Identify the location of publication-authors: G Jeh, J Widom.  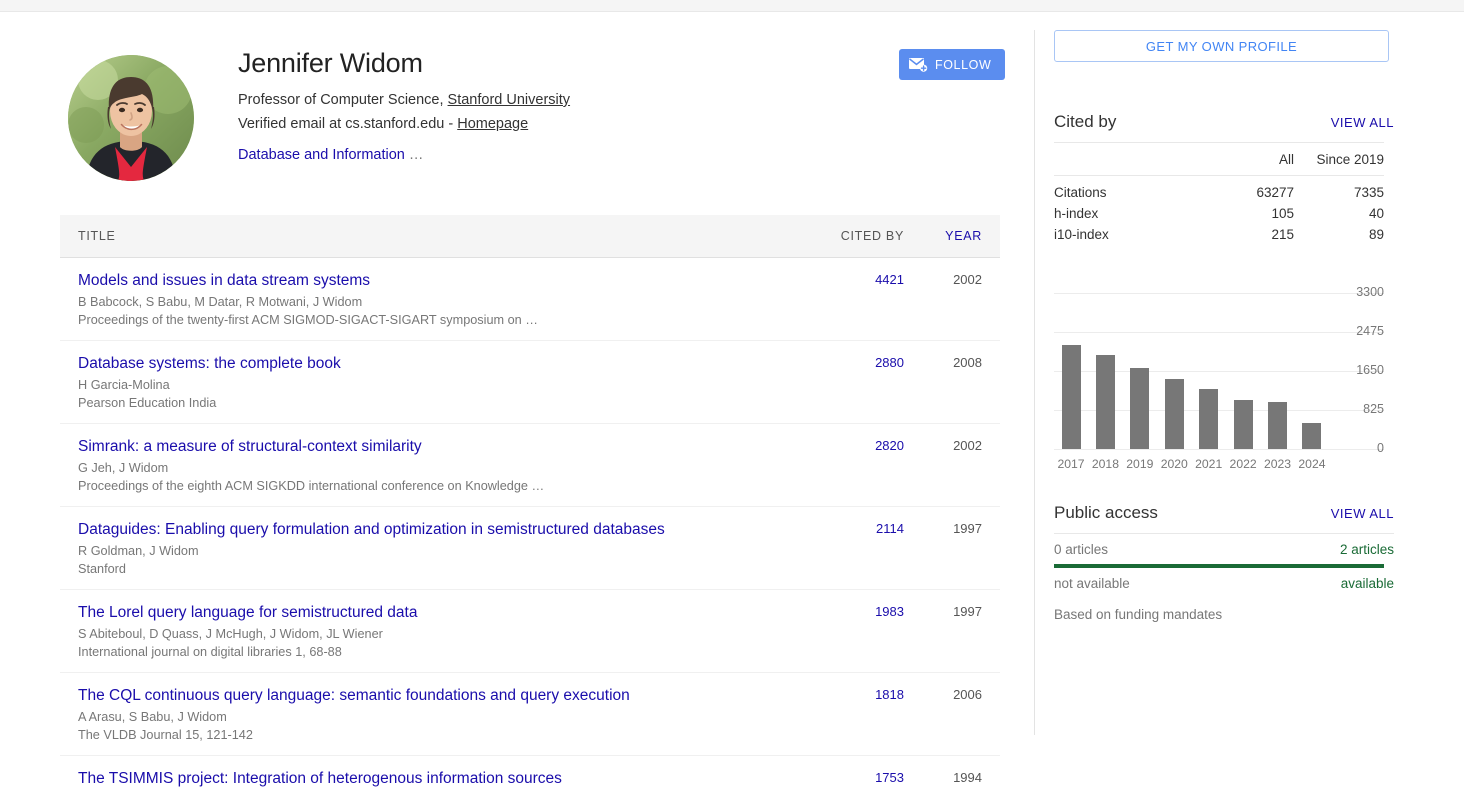
(123, 468).